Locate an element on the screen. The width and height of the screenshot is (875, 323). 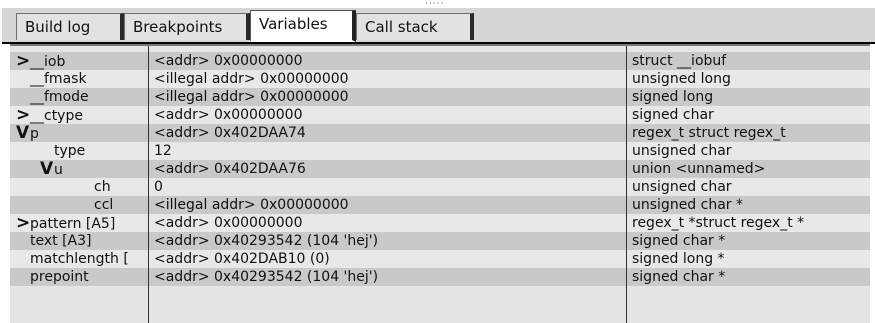
variable-name: pattern [A5] is located at coordinates (73, 224).